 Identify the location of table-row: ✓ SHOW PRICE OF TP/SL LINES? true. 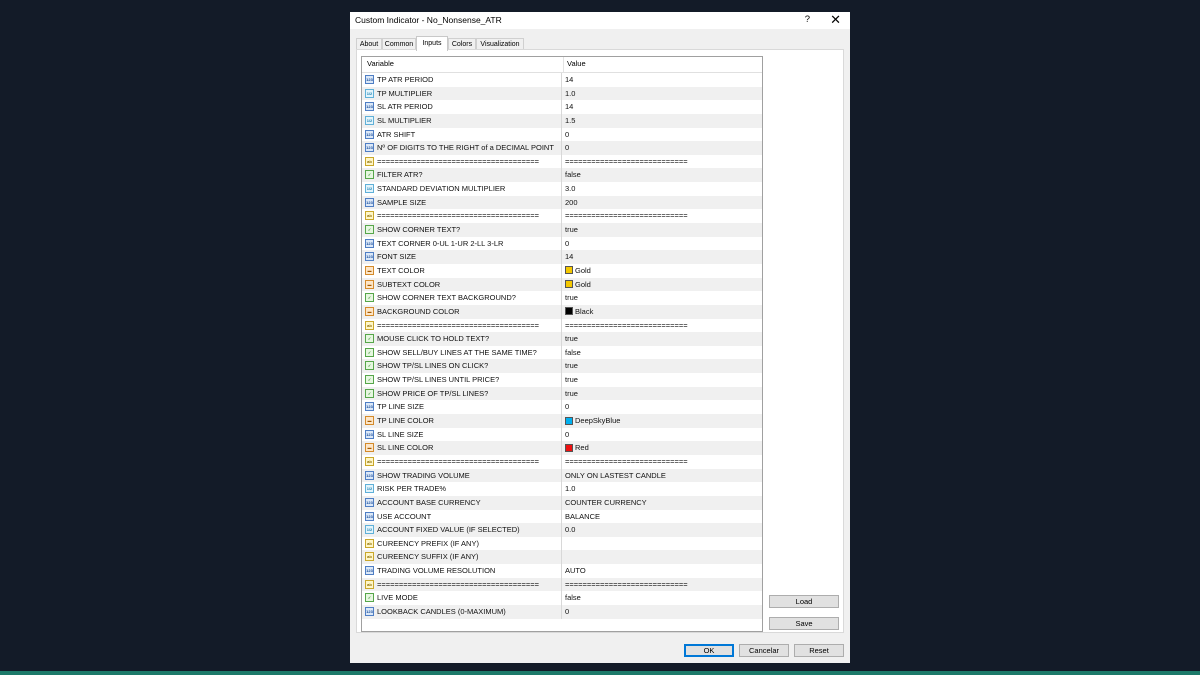
(562, 393).